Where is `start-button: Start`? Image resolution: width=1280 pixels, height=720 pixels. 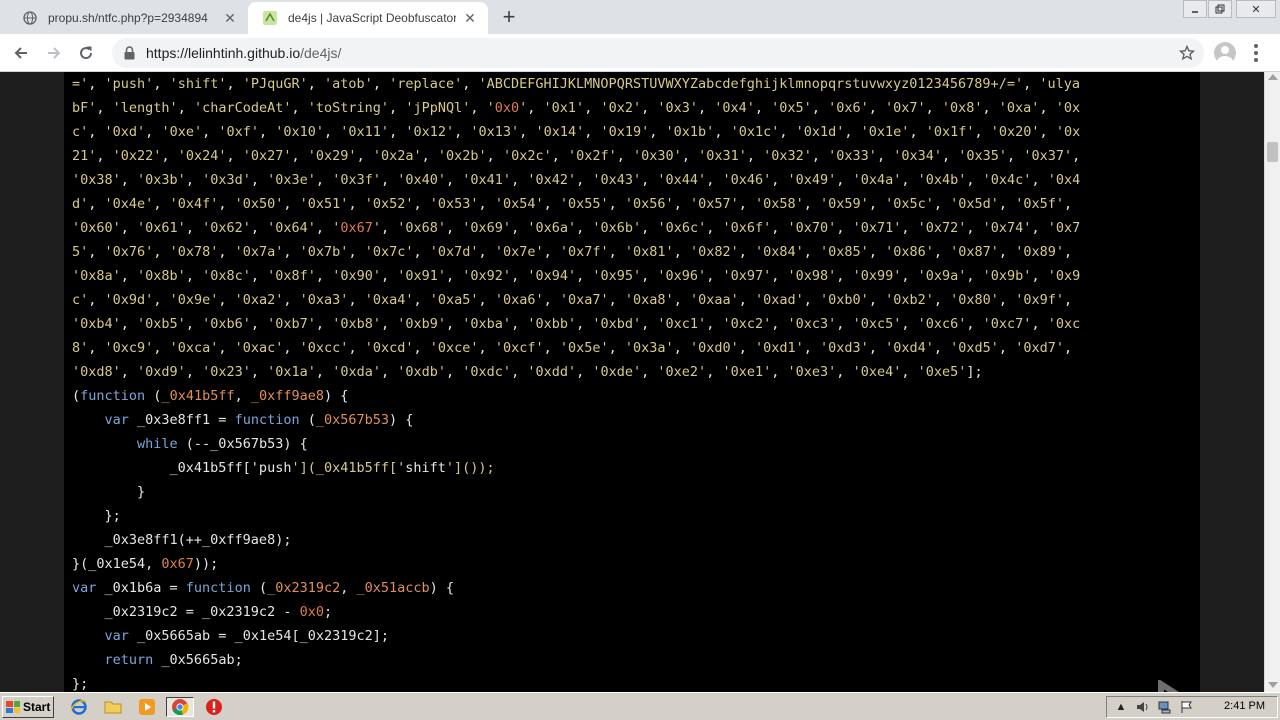
start-button: Start is located at coordinates (28, 707).